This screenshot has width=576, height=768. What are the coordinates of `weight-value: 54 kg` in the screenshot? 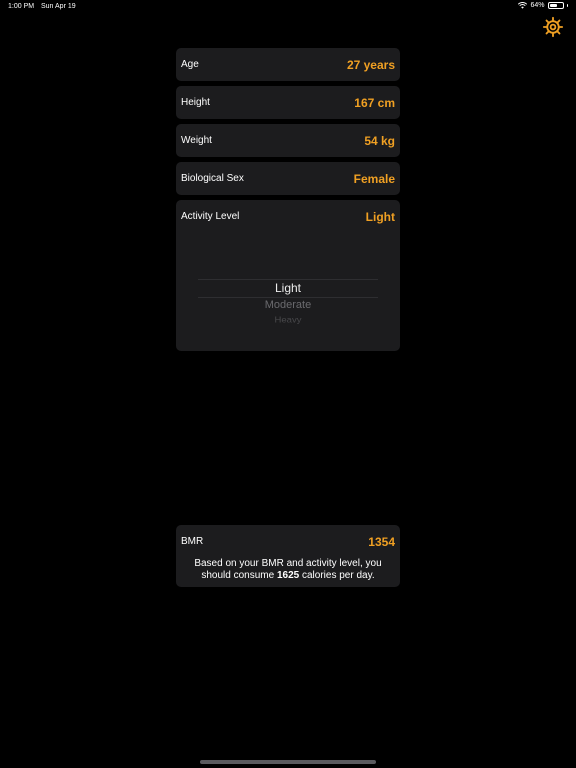 It's located at (379, 140).